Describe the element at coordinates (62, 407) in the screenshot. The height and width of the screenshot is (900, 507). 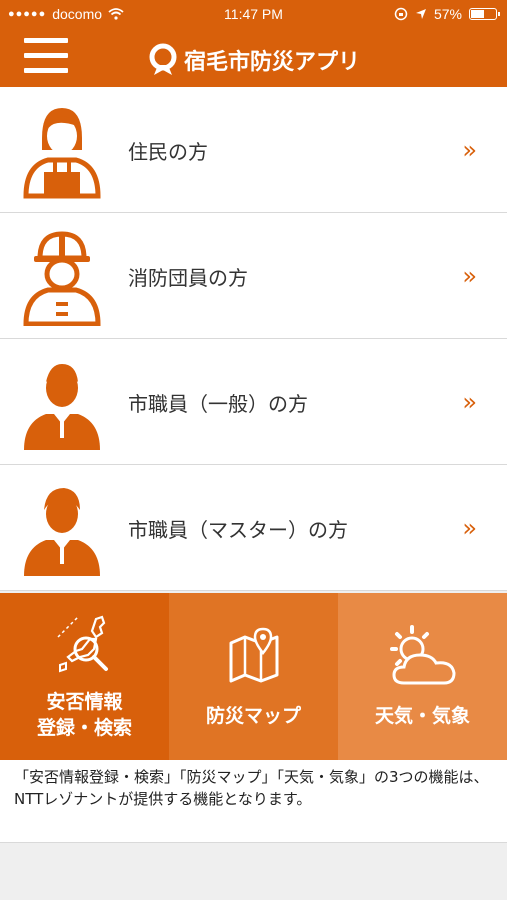
I see `staff-general-avatar-icon` at that location.